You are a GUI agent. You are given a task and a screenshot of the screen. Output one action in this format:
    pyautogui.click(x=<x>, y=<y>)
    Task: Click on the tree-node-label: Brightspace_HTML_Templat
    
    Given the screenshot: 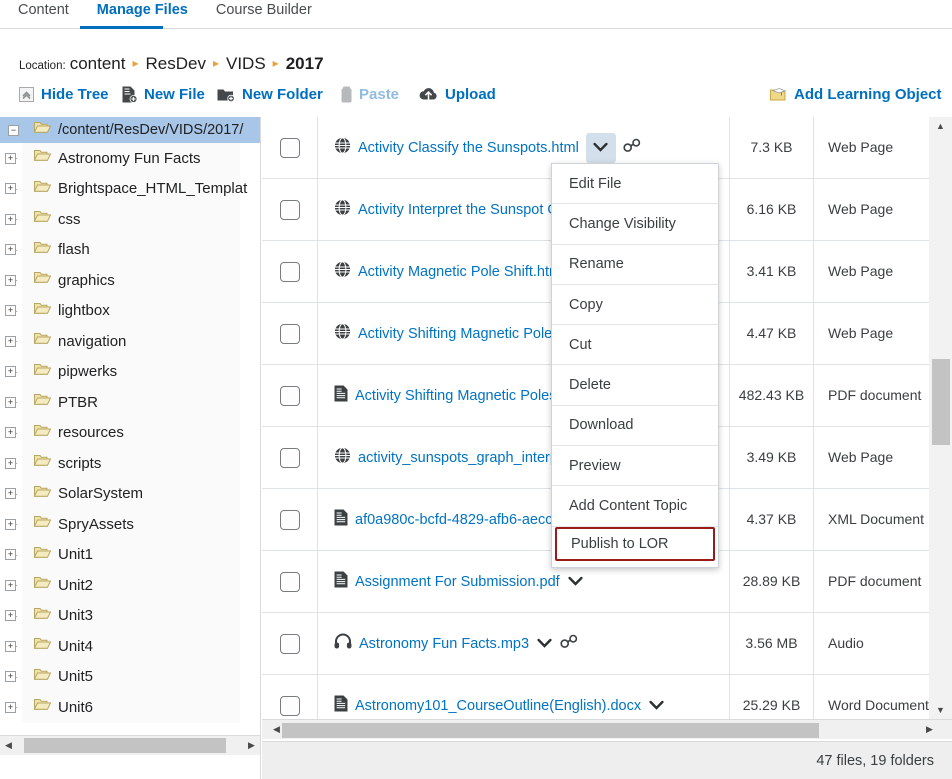 What is the action you would take?
    pyautogui.click(x=153, y=189)
    